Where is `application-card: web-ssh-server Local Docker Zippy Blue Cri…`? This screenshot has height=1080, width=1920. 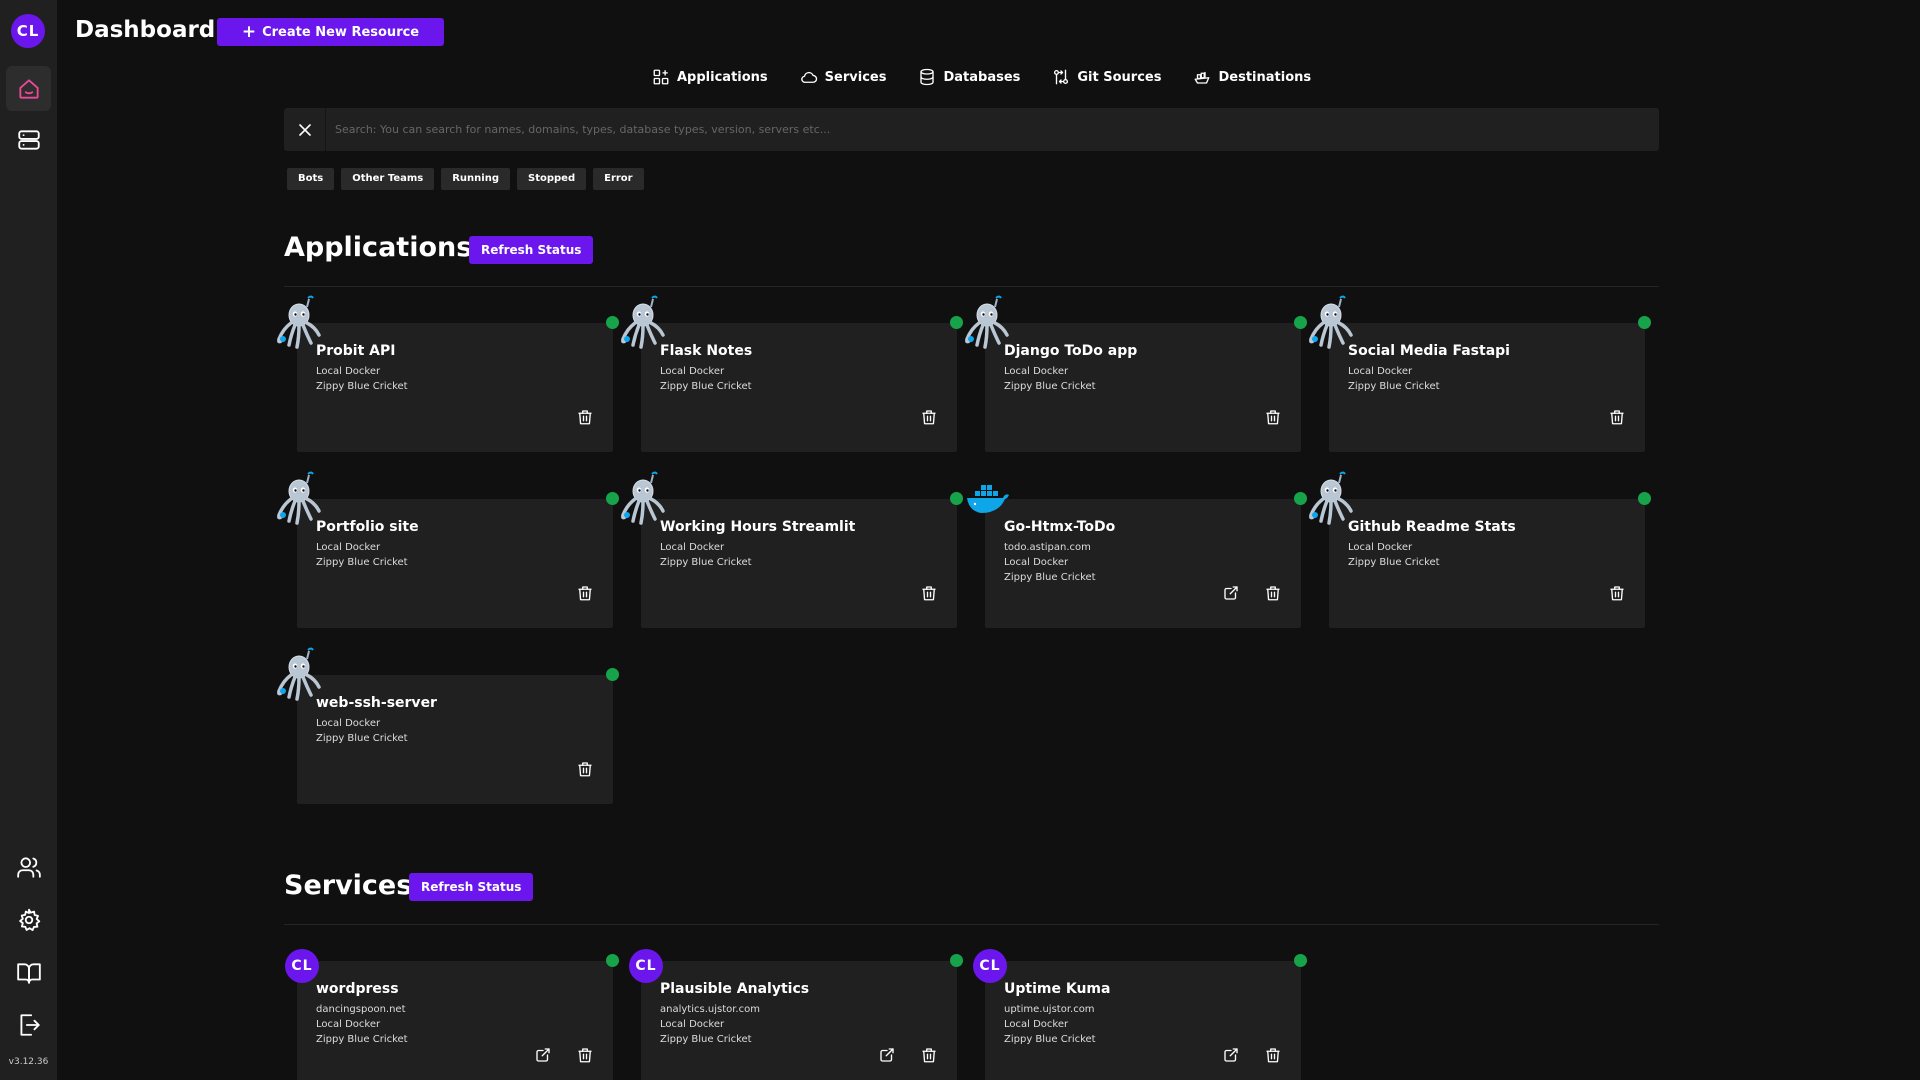
application-card: web-ssh-server Local Docker Zippy Blue Cri… is located at coordinates (448, 725).